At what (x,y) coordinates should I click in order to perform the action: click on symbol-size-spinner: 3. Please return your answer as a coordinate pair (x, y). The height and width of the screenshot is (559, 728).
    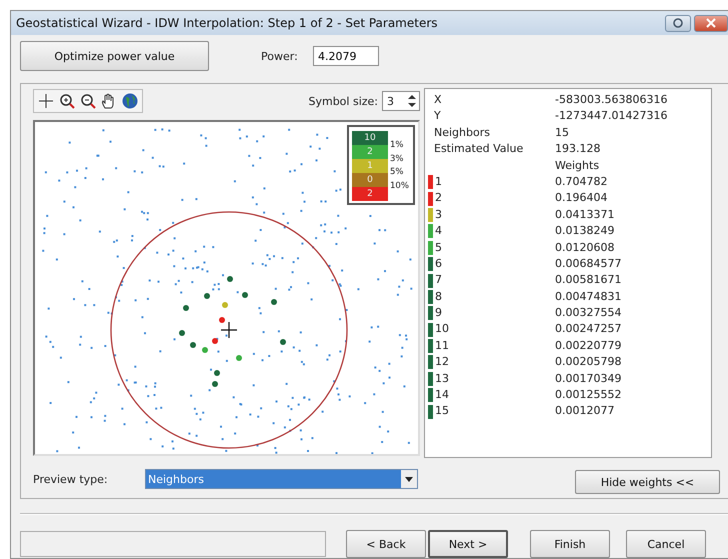
    Looking at the image, I should click on (401, 101).